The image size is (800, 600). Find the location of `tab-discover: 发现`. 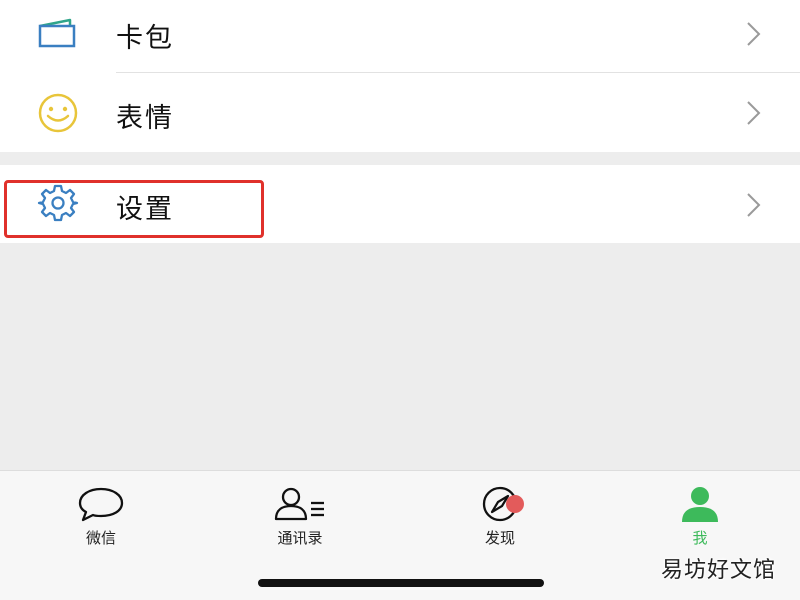

tab-discover: 发现 is located at coordinates (500, 520).